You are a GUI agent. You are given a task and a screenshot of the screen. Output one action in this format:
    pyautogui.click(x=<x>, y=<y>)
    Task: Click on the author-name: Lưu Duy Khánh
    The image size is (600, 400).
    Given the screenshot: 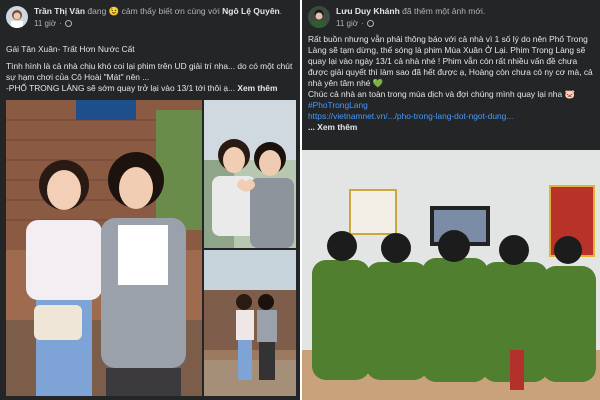 What is the action you would take?
    pyautogui.click(x=368, y=11)
    